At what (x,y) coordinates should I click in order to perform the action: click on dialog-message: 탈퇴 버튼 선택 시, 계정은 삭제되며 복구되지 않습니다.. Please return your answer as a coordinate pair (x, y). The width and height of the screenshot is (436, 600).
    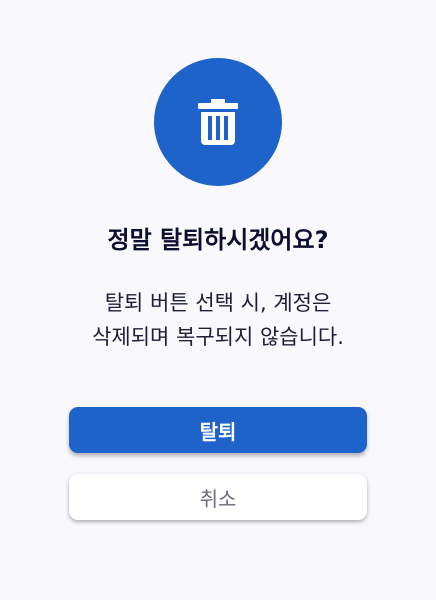
    Looking at the image, I should click on (218, 320).